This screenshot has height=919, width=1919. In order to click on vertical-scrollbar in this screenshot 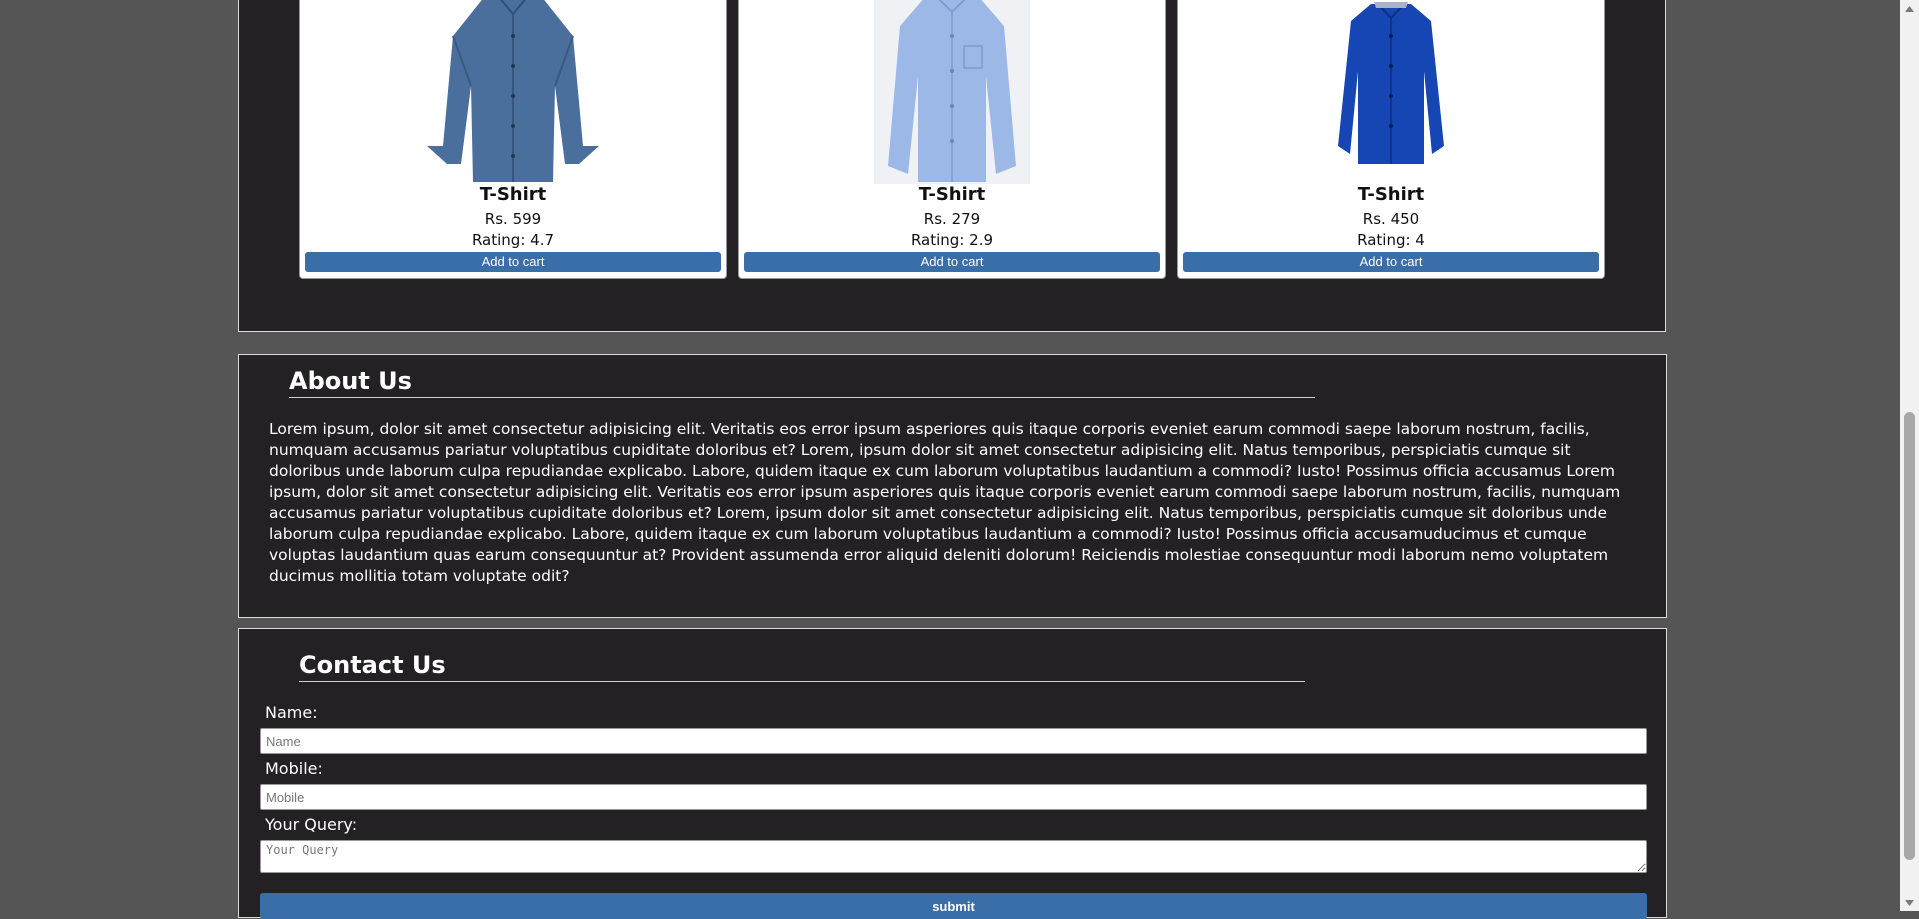, I will do `click(1909, 455)`.